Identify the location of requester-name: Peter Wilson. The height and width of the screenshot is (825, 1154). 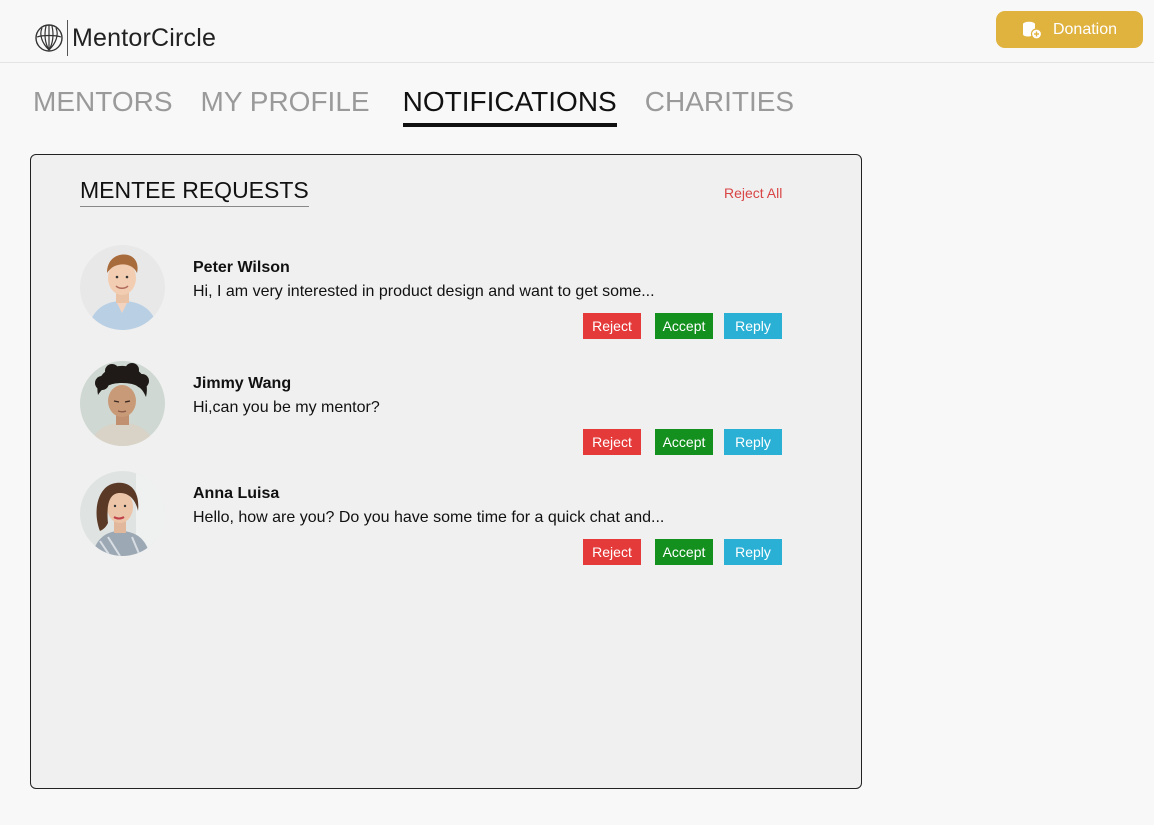
(241, 267).